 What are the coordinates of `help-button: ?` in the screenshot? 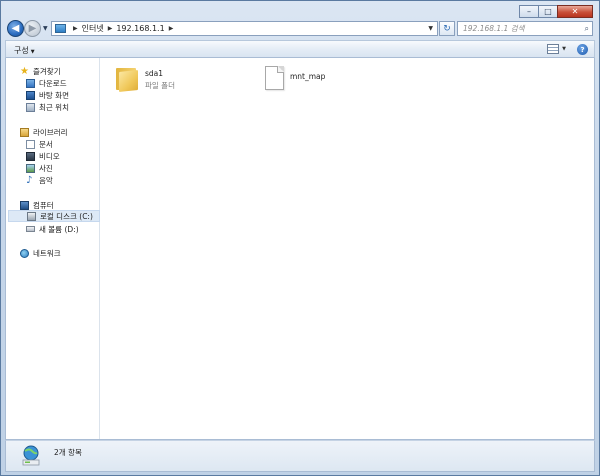 It's located at (582, 49).